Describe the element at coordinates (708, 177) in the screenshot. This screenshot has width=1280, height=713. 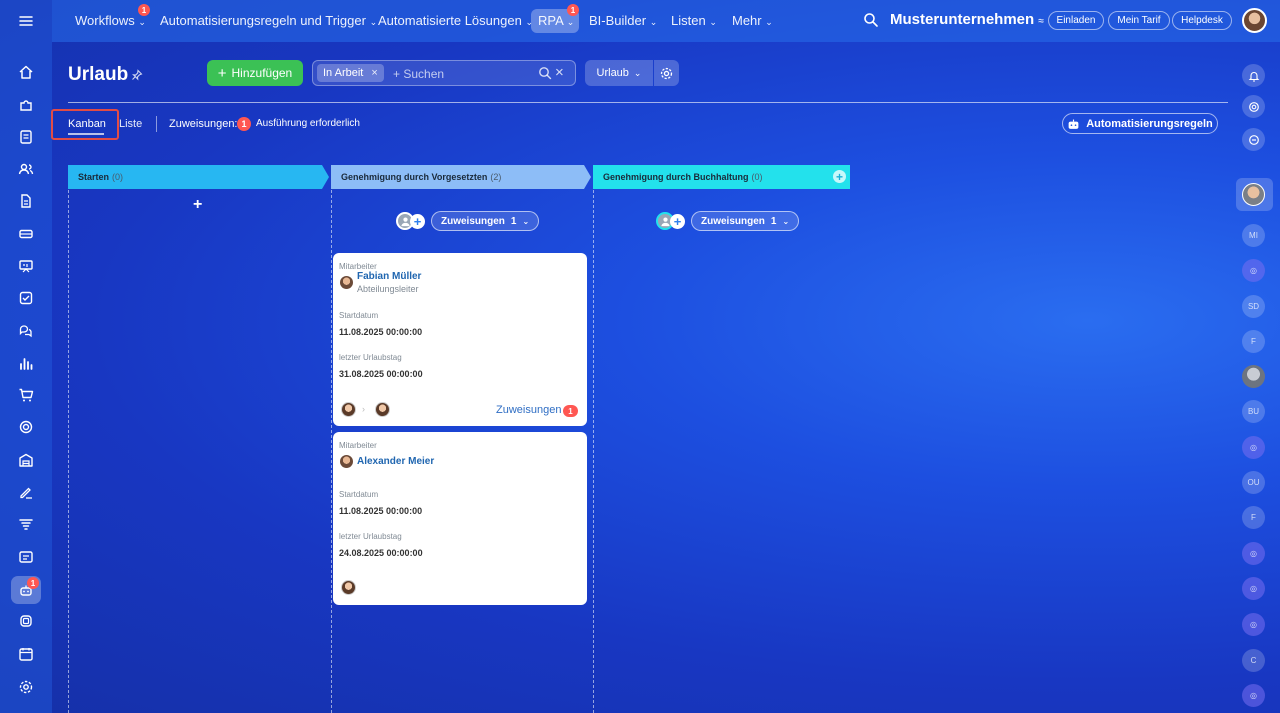
I see `stage-header-accounting: Genehmigung durch Buchhaltung (0)` at that location.